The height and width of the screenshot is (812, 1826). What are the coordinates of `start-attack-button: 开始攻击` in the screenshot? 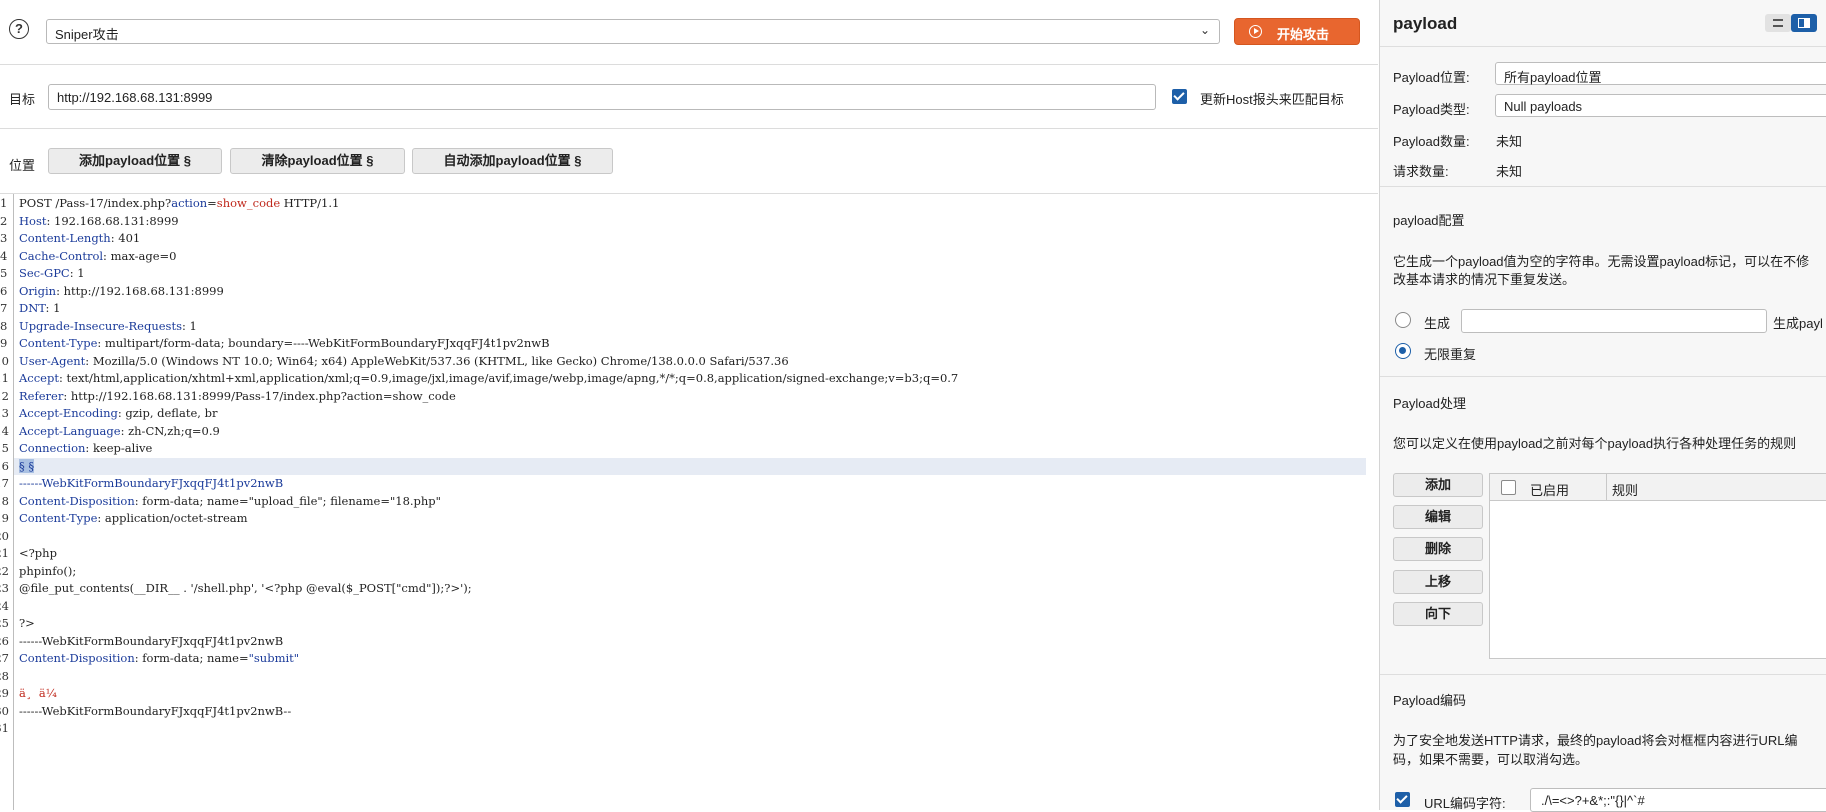 It's located at (1297, 31).